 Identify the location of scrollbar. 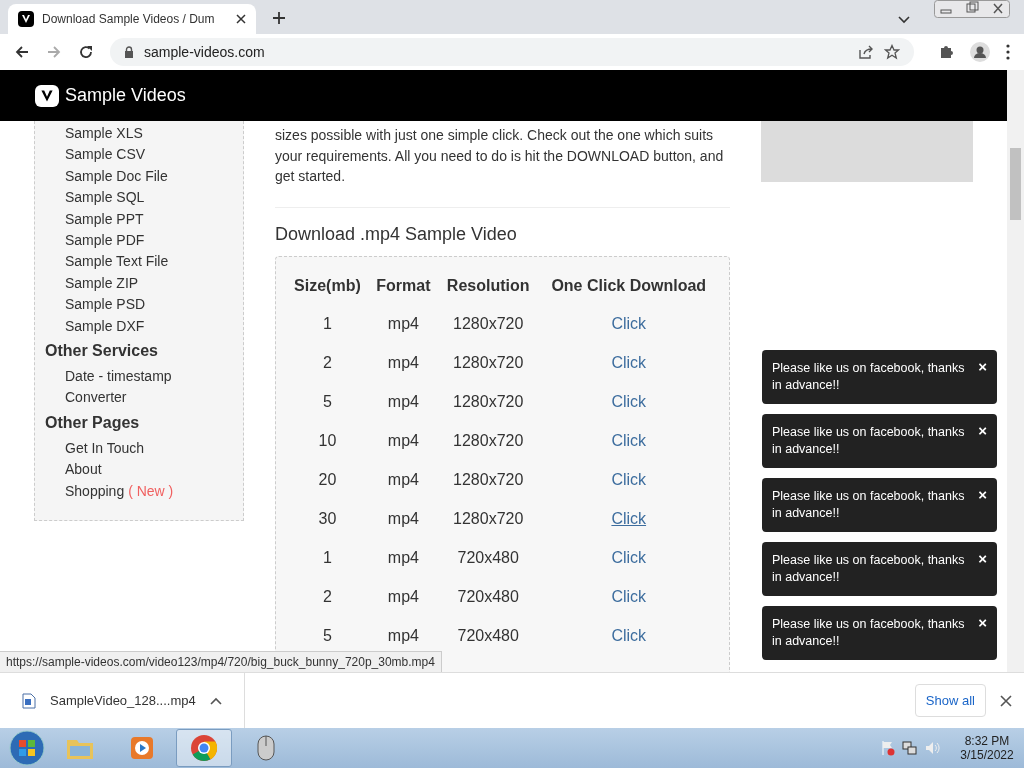
(1015, 371).